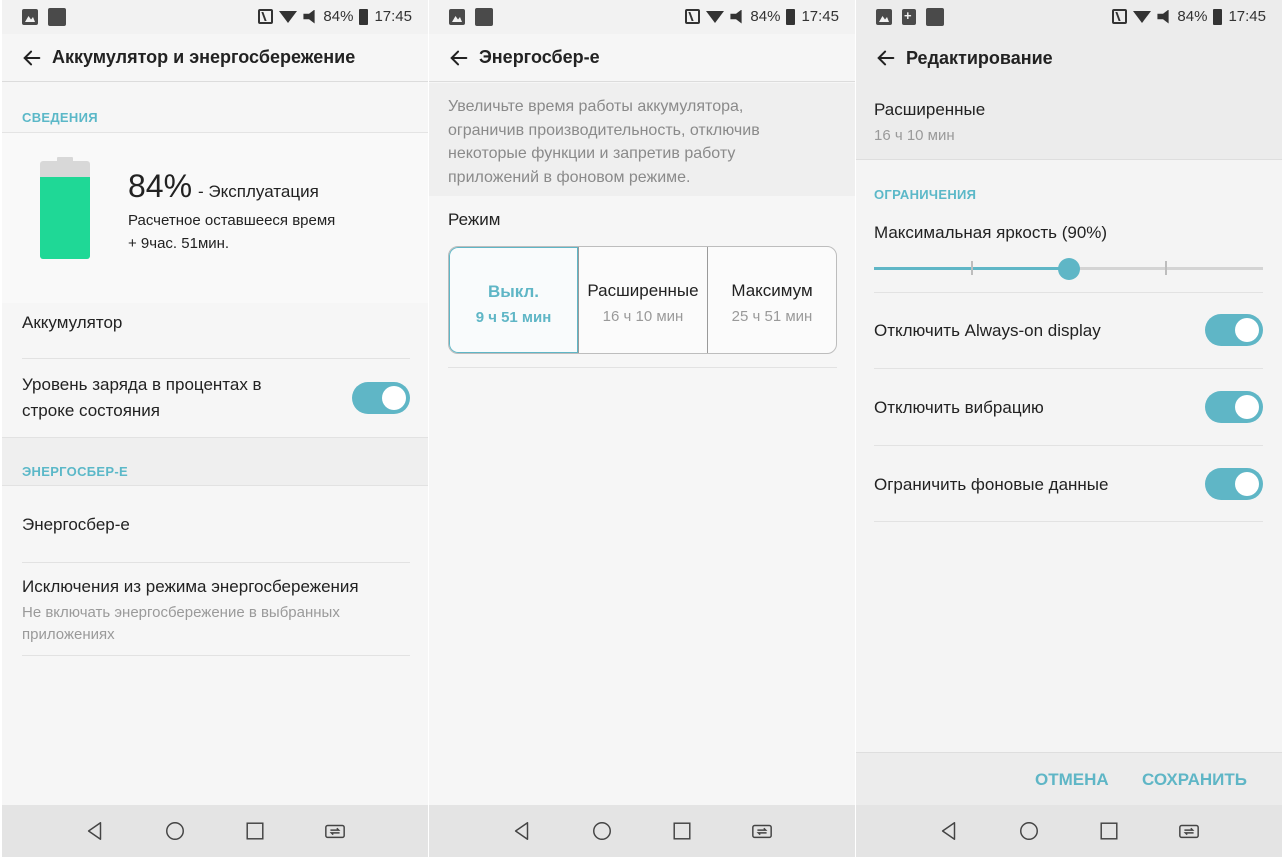  What do you see at coordinates (596, 106) in the screenshot?
I see `description-line: Увеличьте время работы аккумулятора,` at bounding box center [596, 106].